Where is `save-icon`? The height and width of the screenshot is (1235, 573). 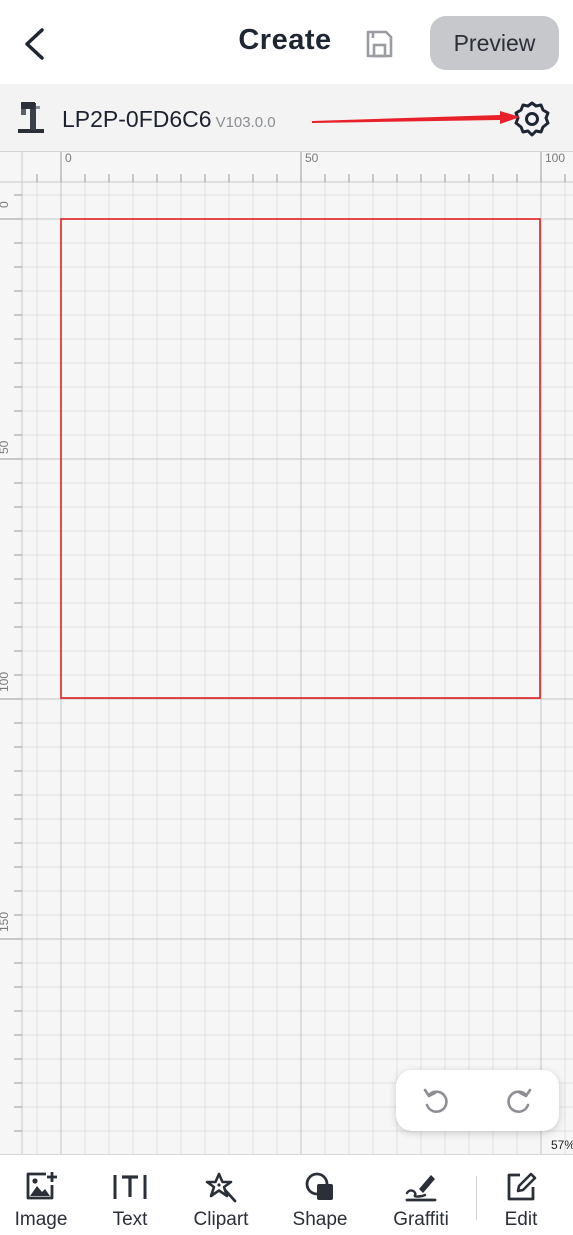
save-icon is located at coordinates (379, 44).